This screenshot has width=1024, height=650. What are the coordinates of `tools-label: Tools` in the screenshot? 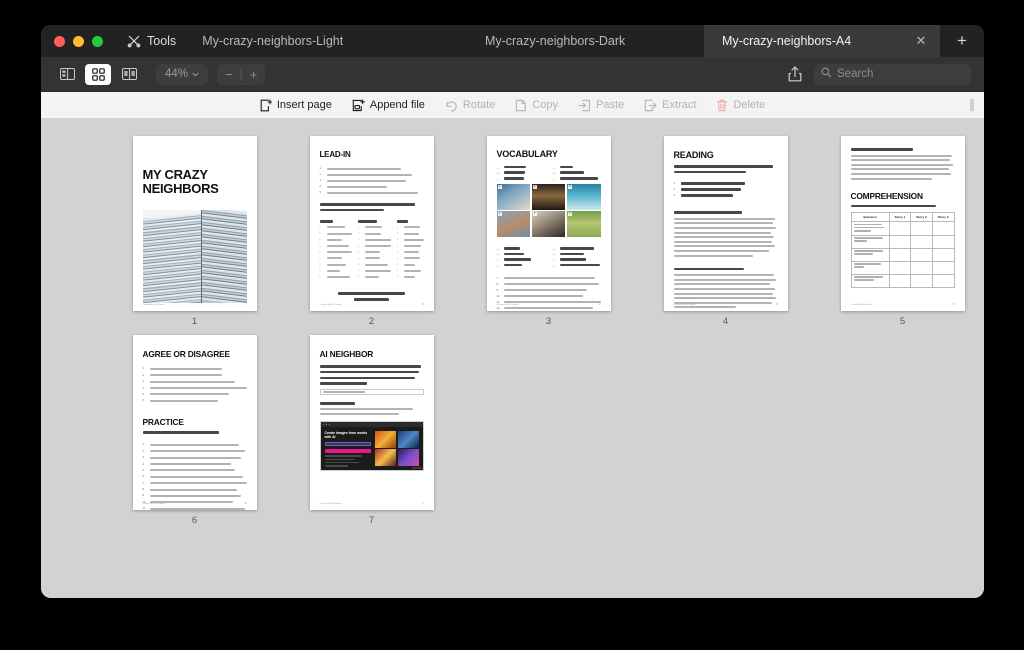 It's located at (162, 41).